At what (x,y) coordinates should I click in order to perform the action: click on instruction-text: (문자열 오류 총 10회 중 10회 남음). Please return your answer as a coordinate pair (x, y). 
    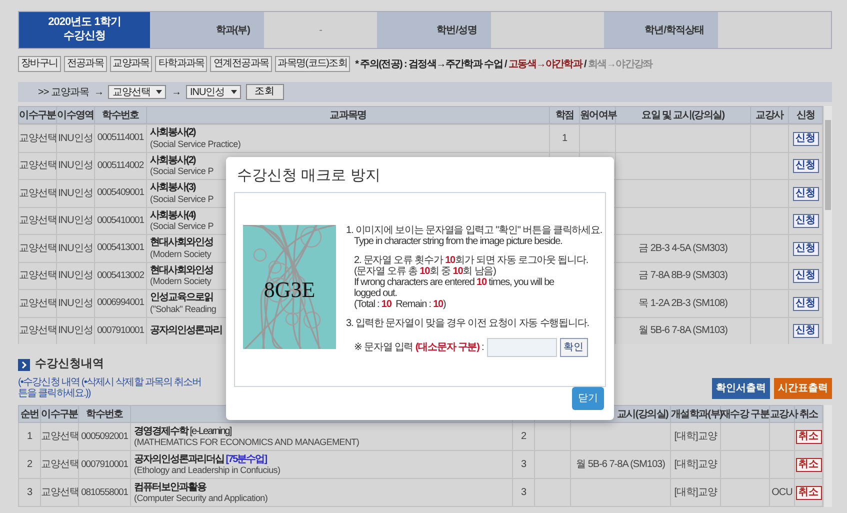
    Looking at the image, I should click on (425, 271).